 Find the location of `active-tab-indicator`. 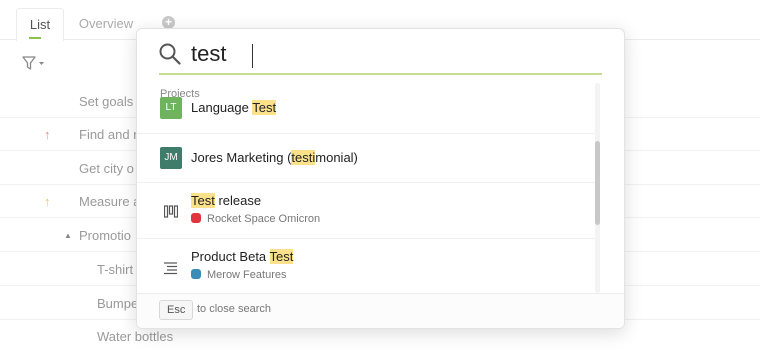

active-tab-indicator is located at coordinates (35, 38).